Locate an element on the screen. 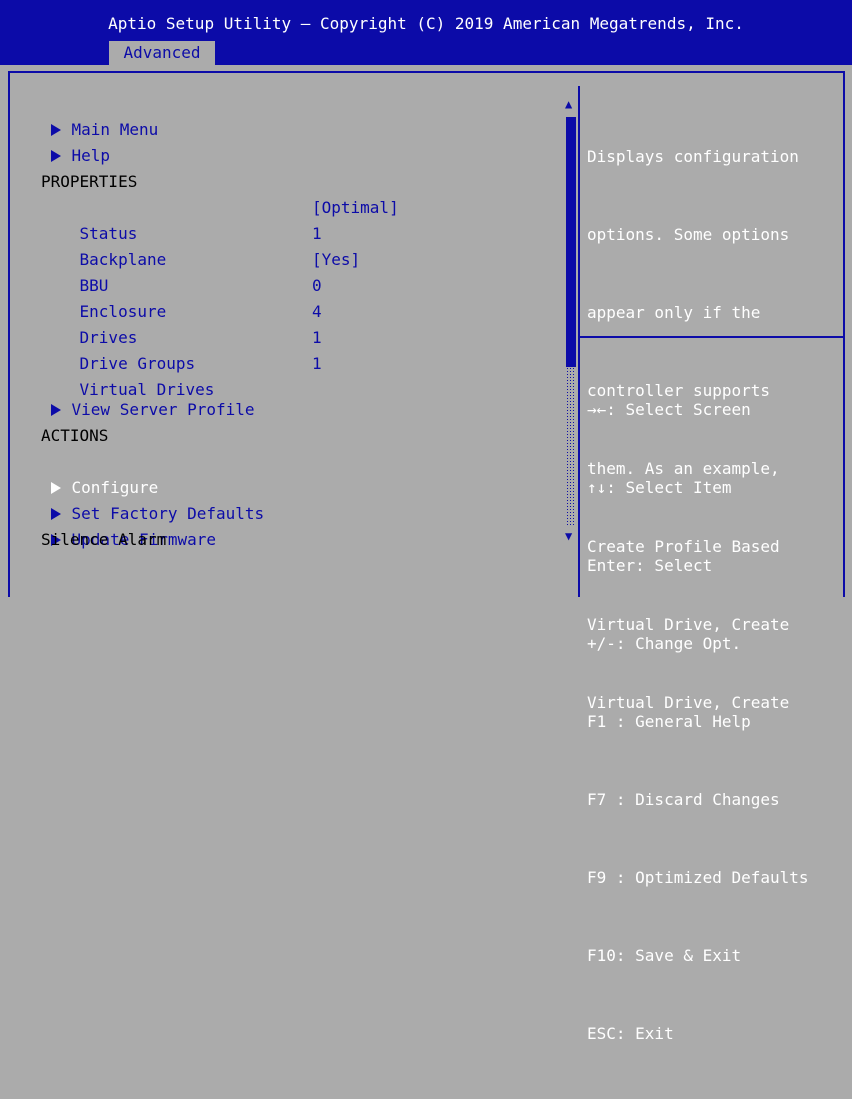 This screenshot has width=852, height=1099. frame-top-border is located at coordinates (426, 72).